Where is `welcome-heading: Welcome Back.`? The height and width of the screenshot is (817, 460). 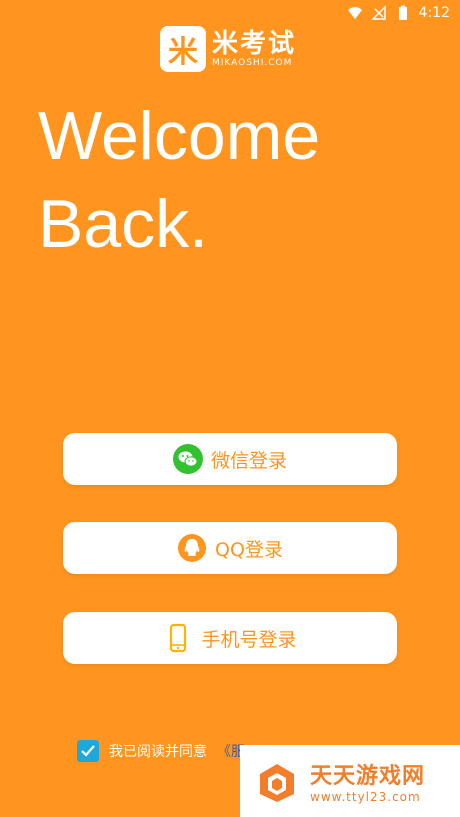 welcome-heading: Welcome Back. is located at coordinates (179, 180).